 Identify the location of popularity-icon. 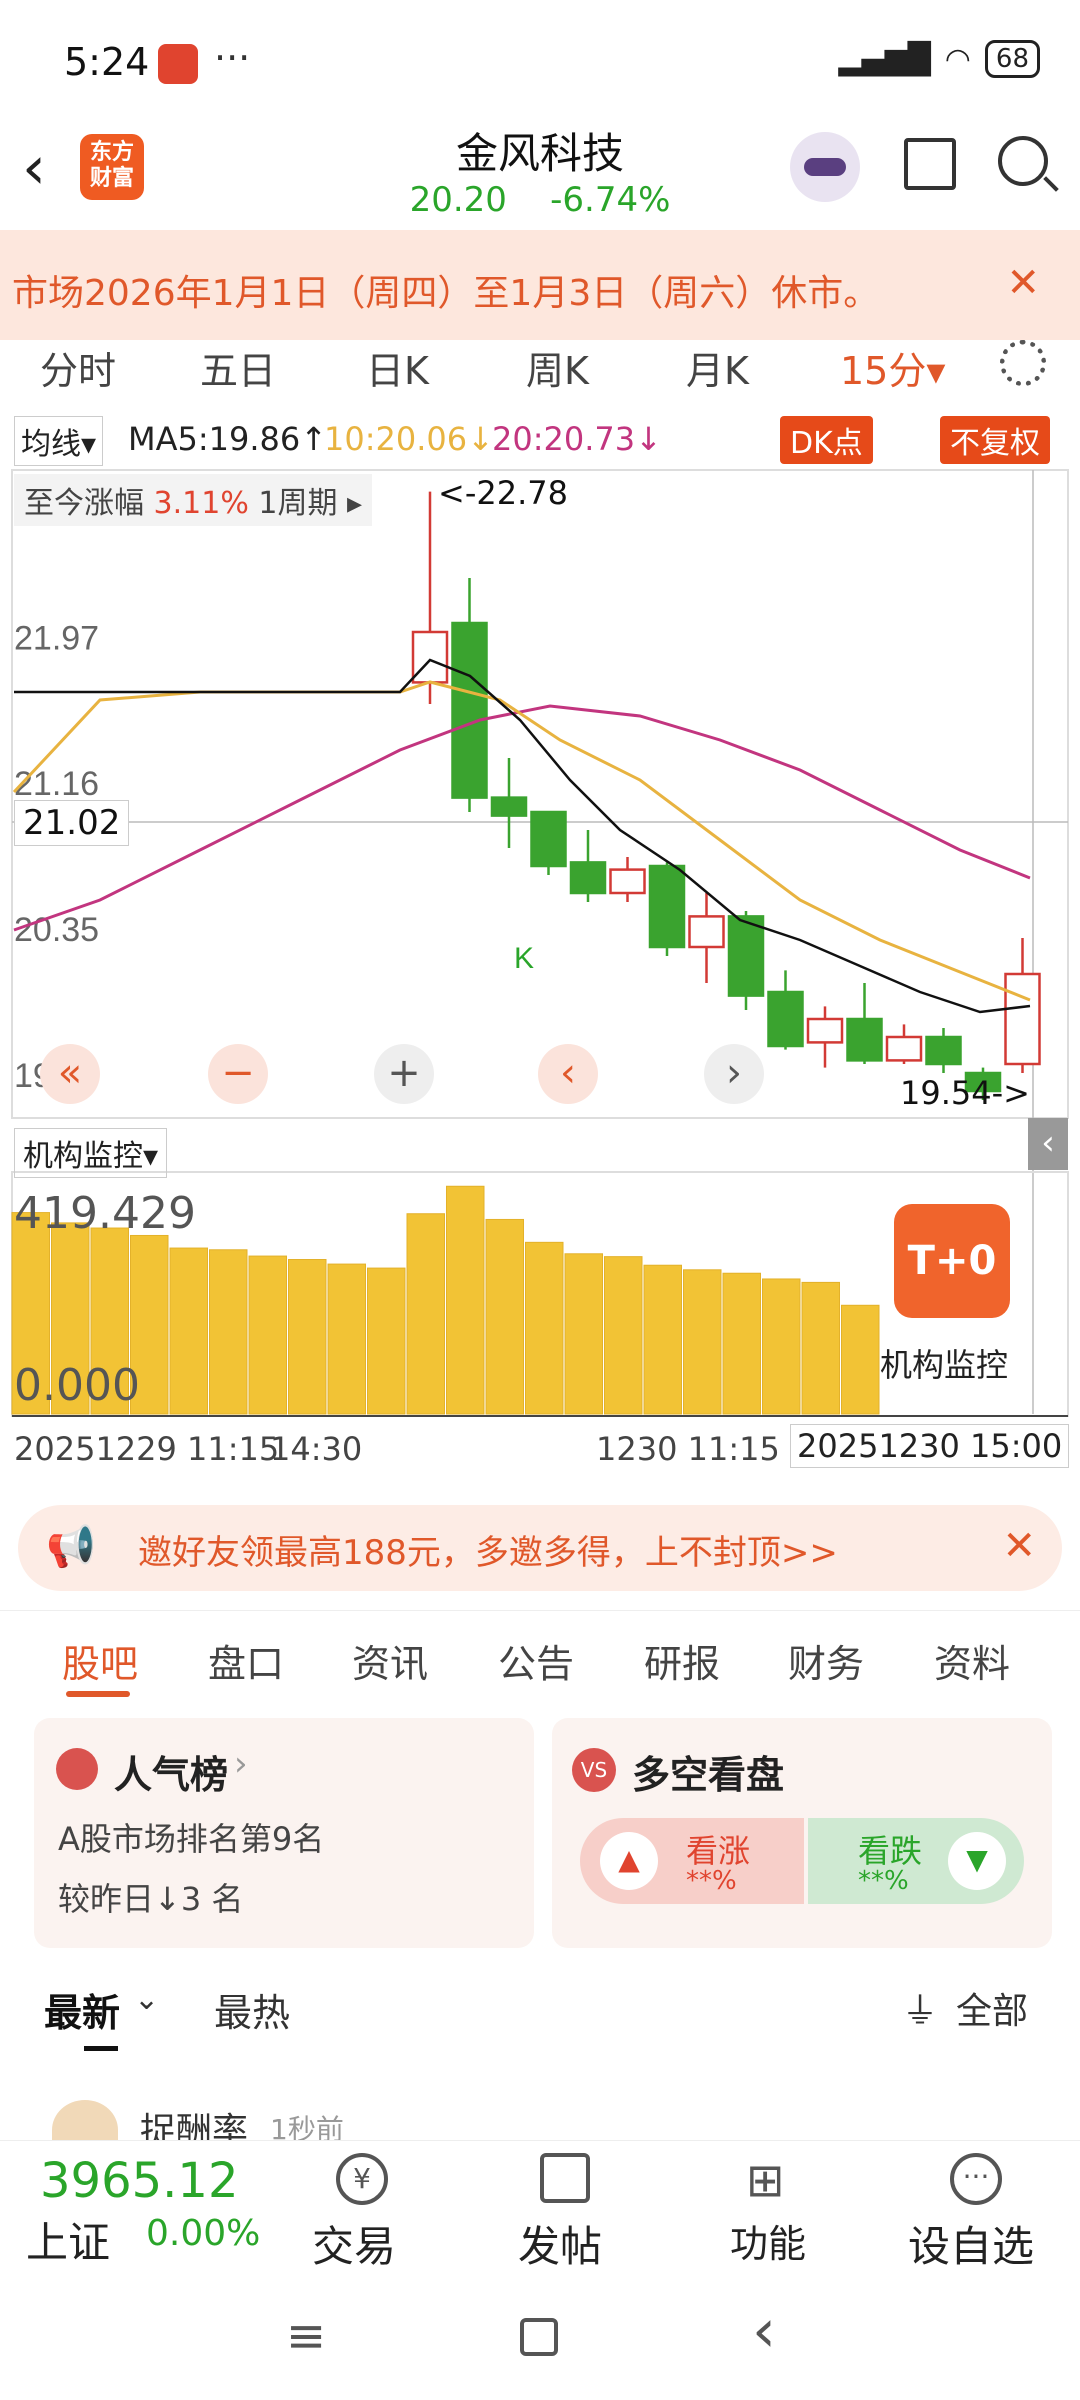
(77, 1769).